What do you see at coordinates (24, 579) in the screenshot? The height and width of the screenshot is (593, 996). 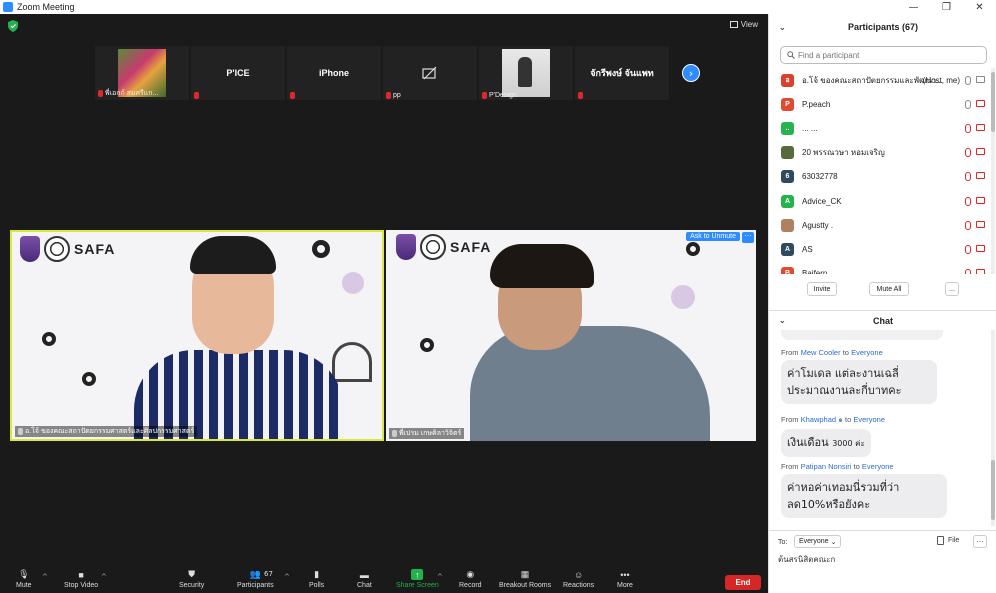 I see `mute-button: 🎙 Mute` at bounding box center [24, 579].